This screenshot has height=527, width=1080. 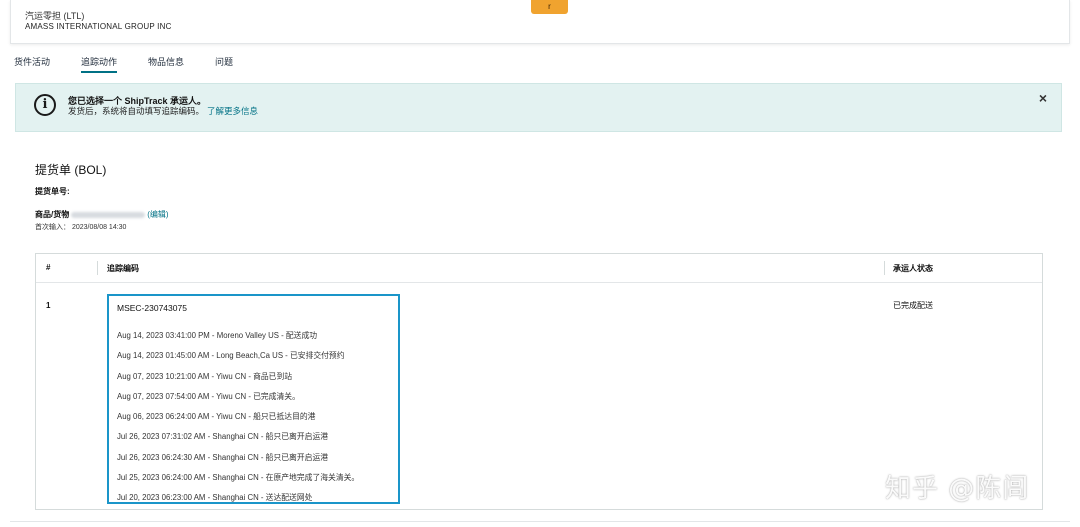 What do you see at coordinates (549, 7) in the screenshot?
I see `header-badge: r` at bounding box center [549, 7].